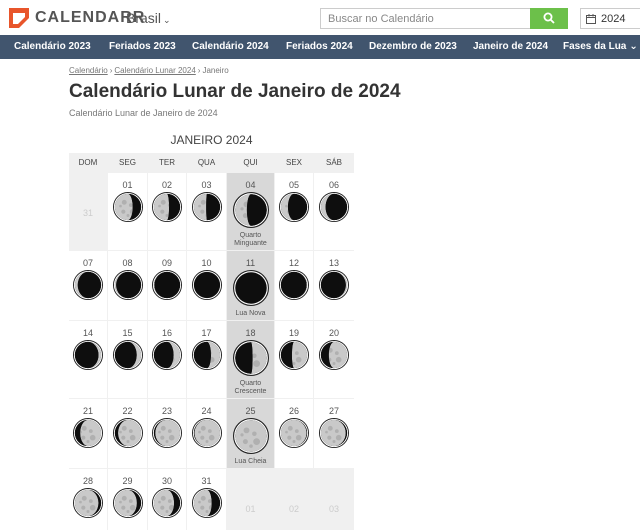 This screenshot has height=530, width=640. Describe the element at coordinates (206, 433) in the screenshot. I see `calendar-day-cell: 24` at that location.